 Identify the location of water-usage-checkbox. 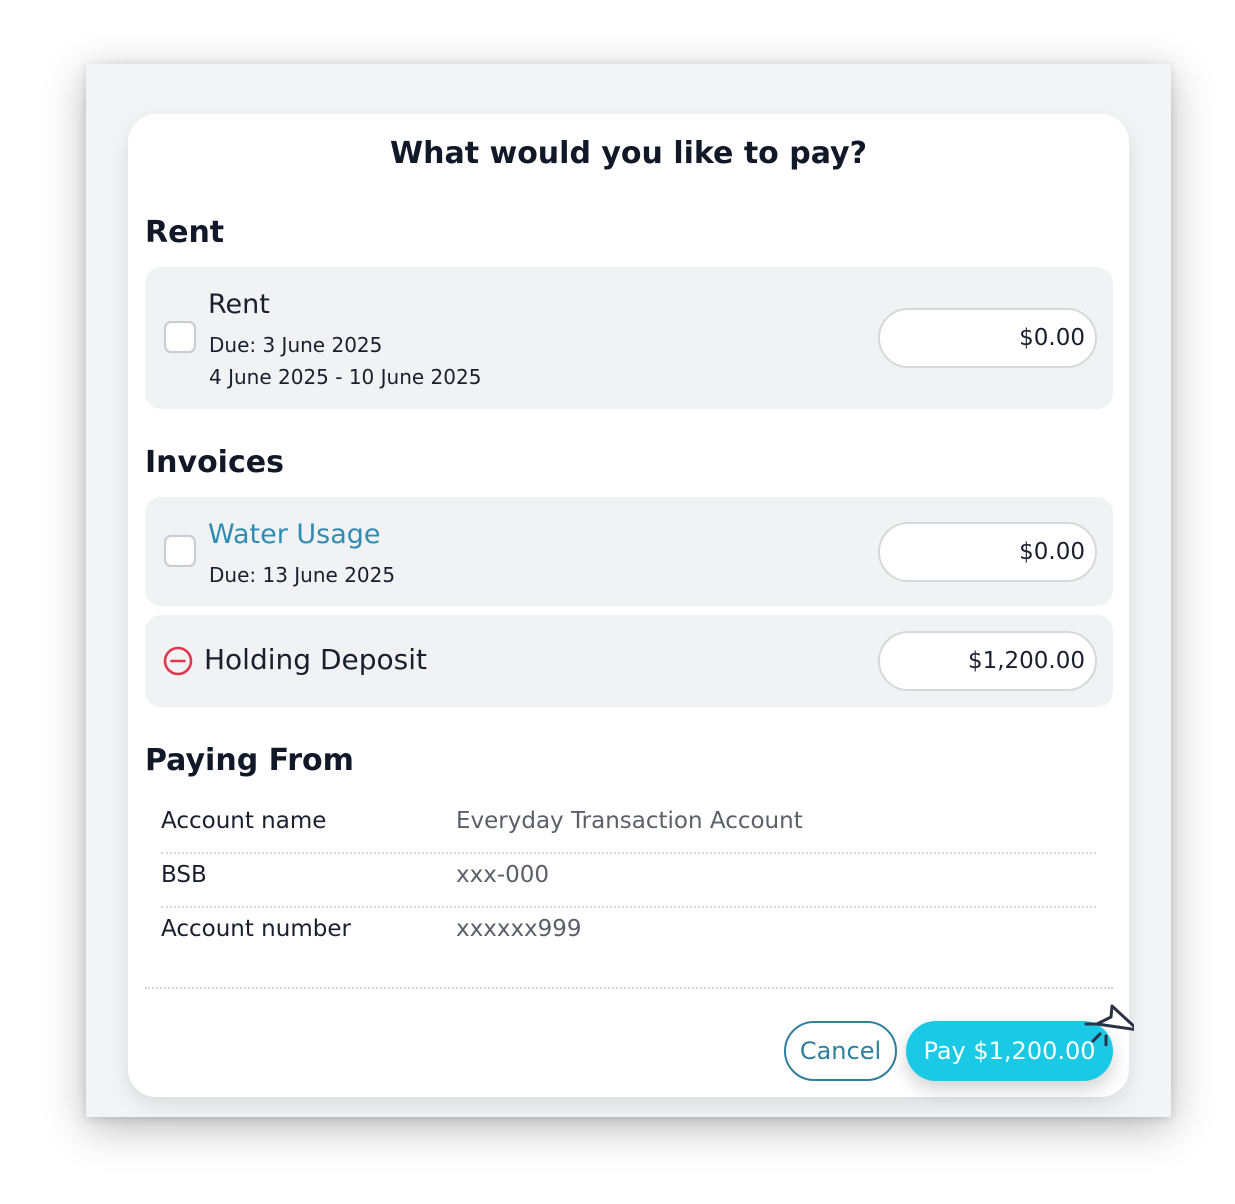
(180, 551).